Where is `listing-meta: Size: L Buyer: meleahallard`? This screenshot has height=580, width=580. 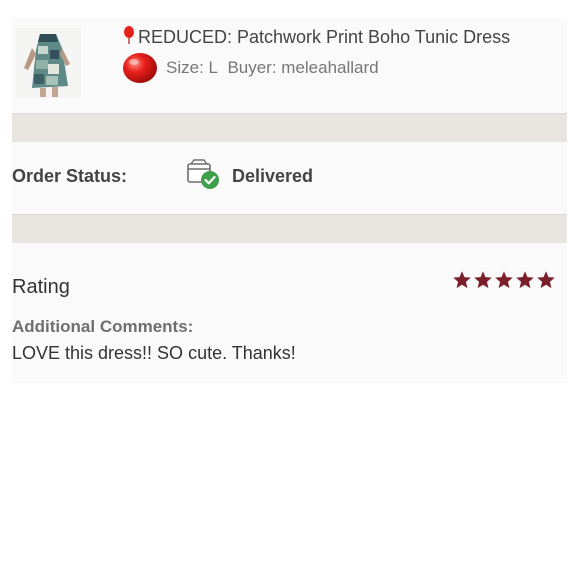 listing-meta: Size: L Buyer: meleahallard is located at coordinates (250, 67).